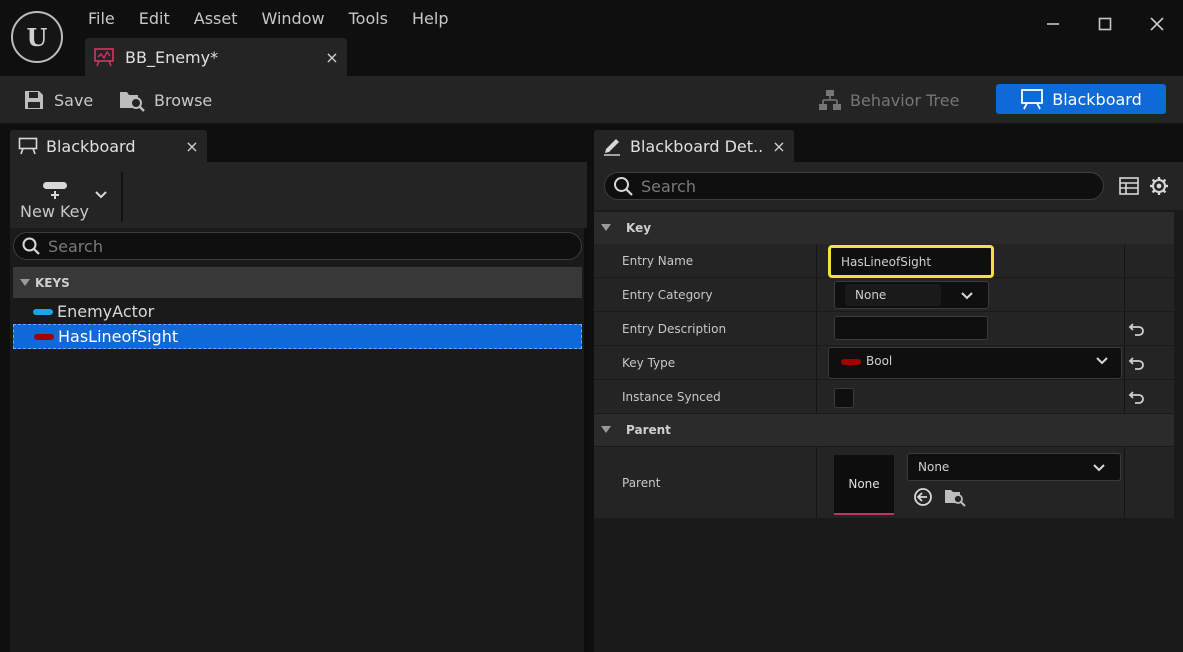 The height and width of the screenshot is (652, 1183). What do you see at coordinates (293, 19) in the screenshot?
I see `menu-window: Window` at bounding box center [293, 19].